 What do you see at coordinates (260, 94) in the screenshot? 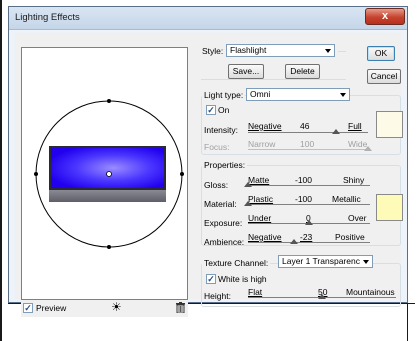
I see `light-type-value: Omni` at bounding box center [260, 94].